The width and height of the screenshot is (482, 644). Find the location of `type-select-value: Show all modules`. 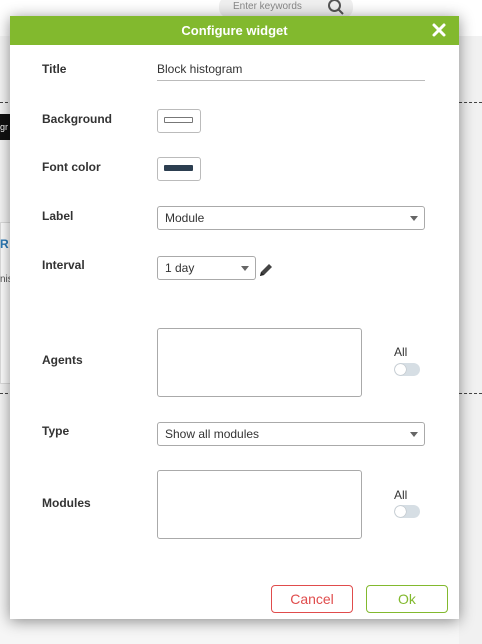

type-select-value: Show all modules is located at coordinates (212, 434).